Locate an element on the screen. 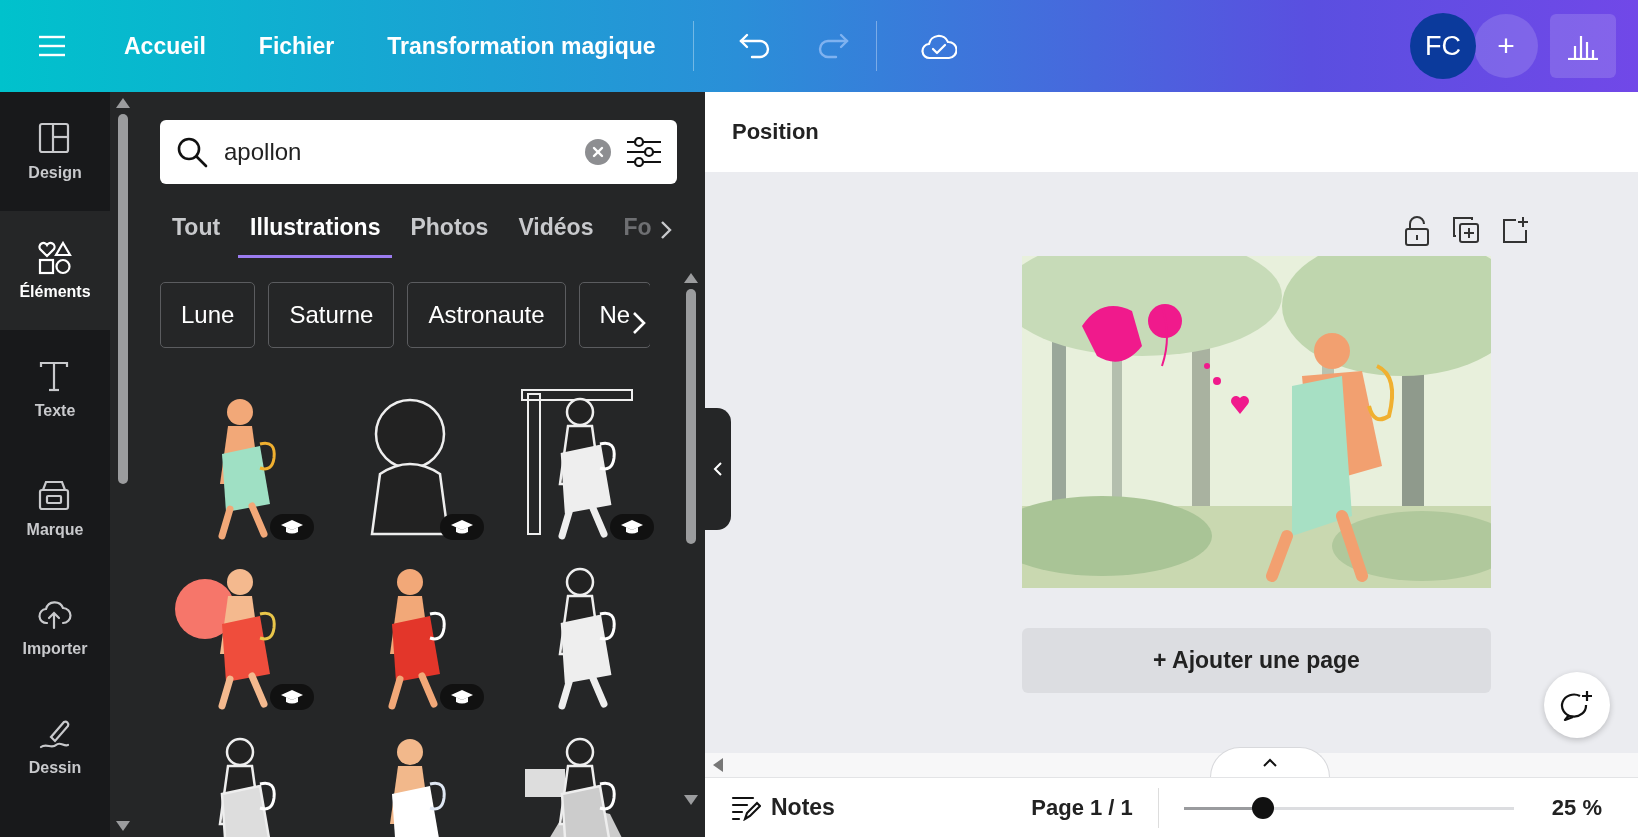 This screenshot has width=1638, height=837. cloud-check-icon is located at coordinates (938, 46).